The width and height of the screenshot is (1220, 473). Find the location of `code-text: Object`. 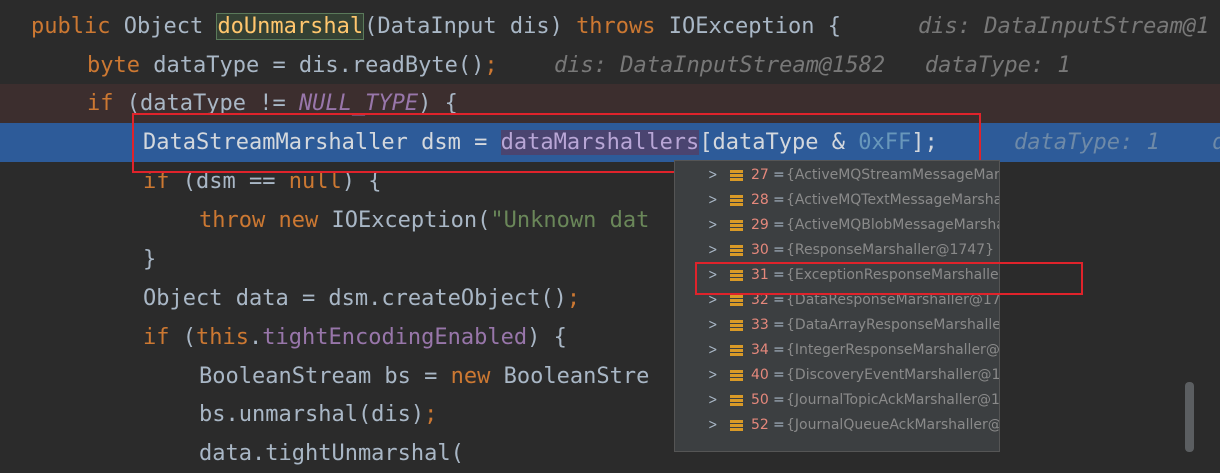

code-text: Object is located at coordinates (170, 26).